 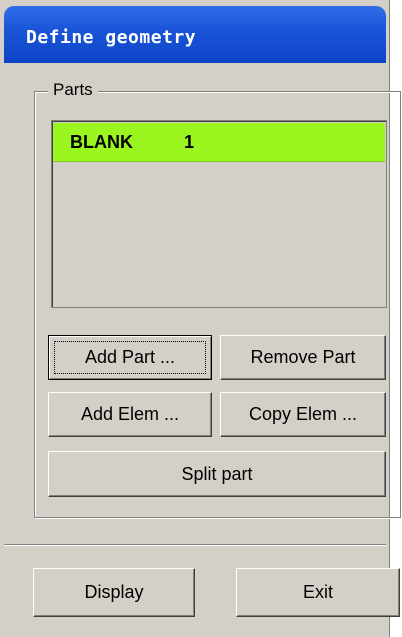 I want to click on title-bar: Define geometry, so click(x=195, y=34).